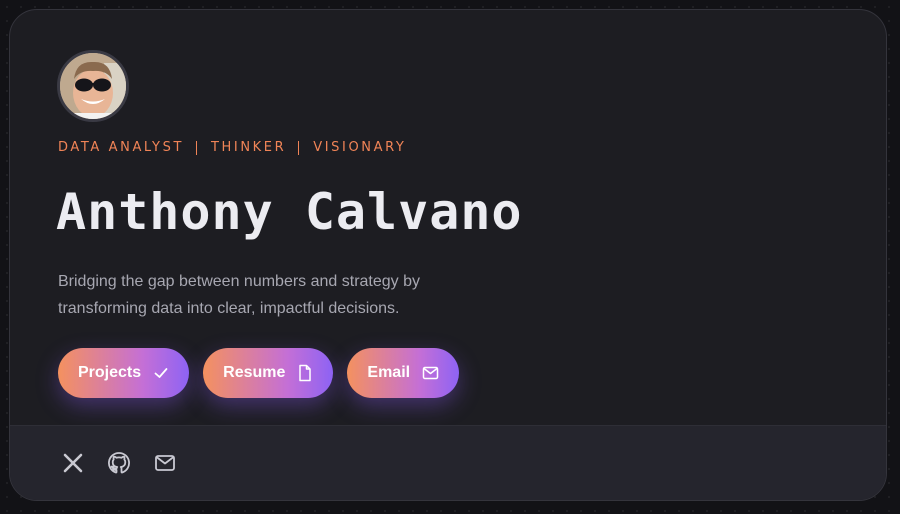 This screenshot has width=900, height=514. What do you see at coordinates (93, 86) in the screenshot?
I see `avatar` at bounding box center [93, 86].